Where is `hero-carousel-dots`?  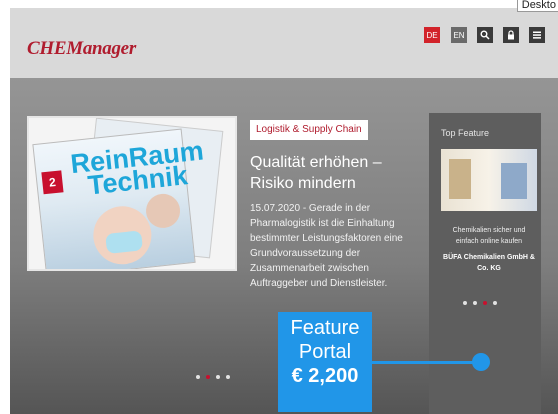
hero-carousel-dots is located at coordinates (213, 377).